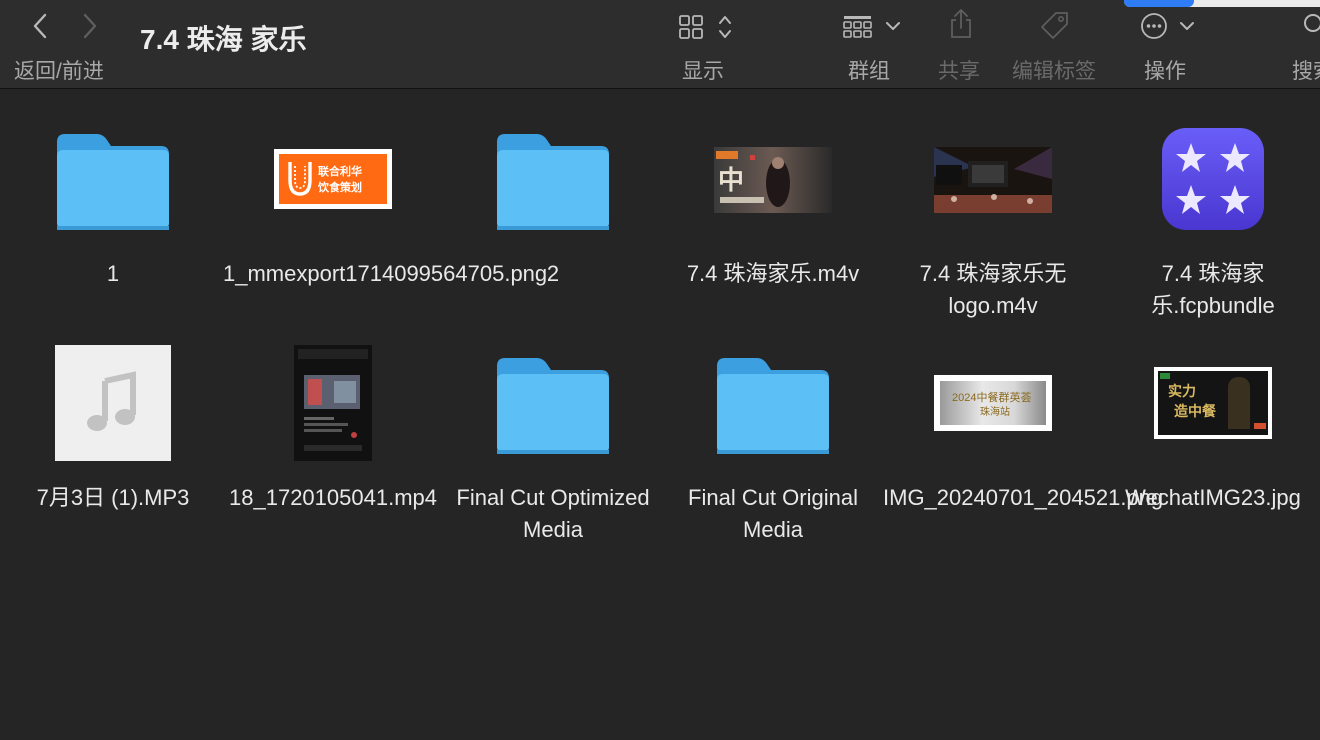  What do you see at coordinates (385, 273) in the screenshot?
I see `file-name: 1_mmexport1714099564705.png` at bounding box center [385, 273].